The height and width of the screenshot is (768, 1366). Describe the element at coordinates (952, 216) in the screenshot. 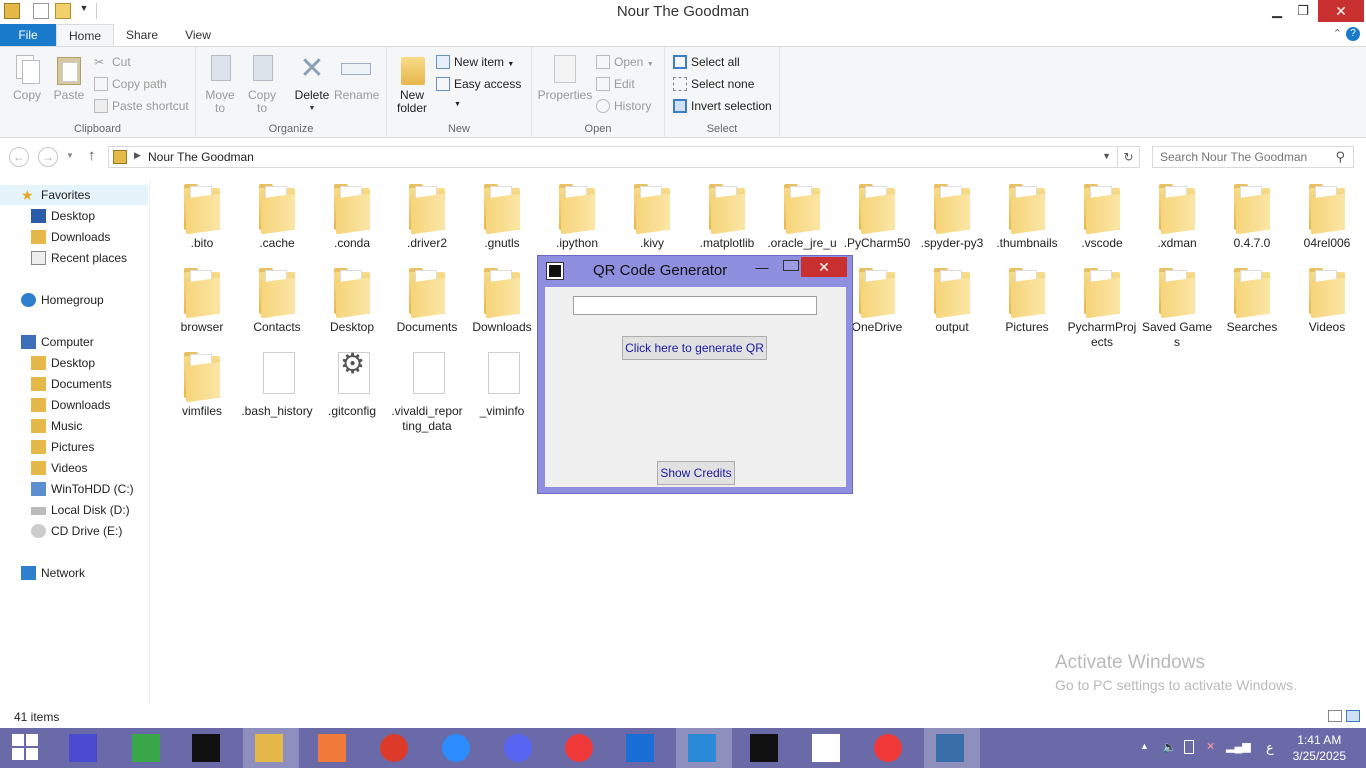

I see `file-item: .spyder-py3` at that location.